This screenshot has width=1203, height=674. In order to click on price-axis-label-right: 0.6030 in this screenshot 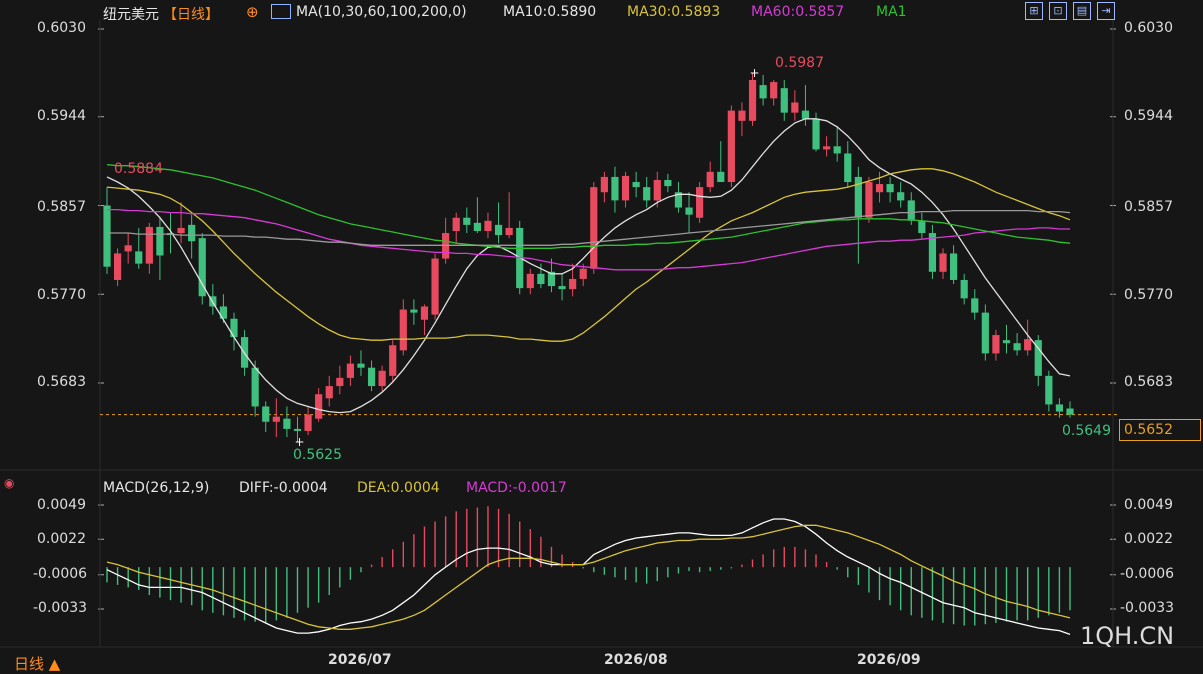, I will do `click(1148, 28)`.